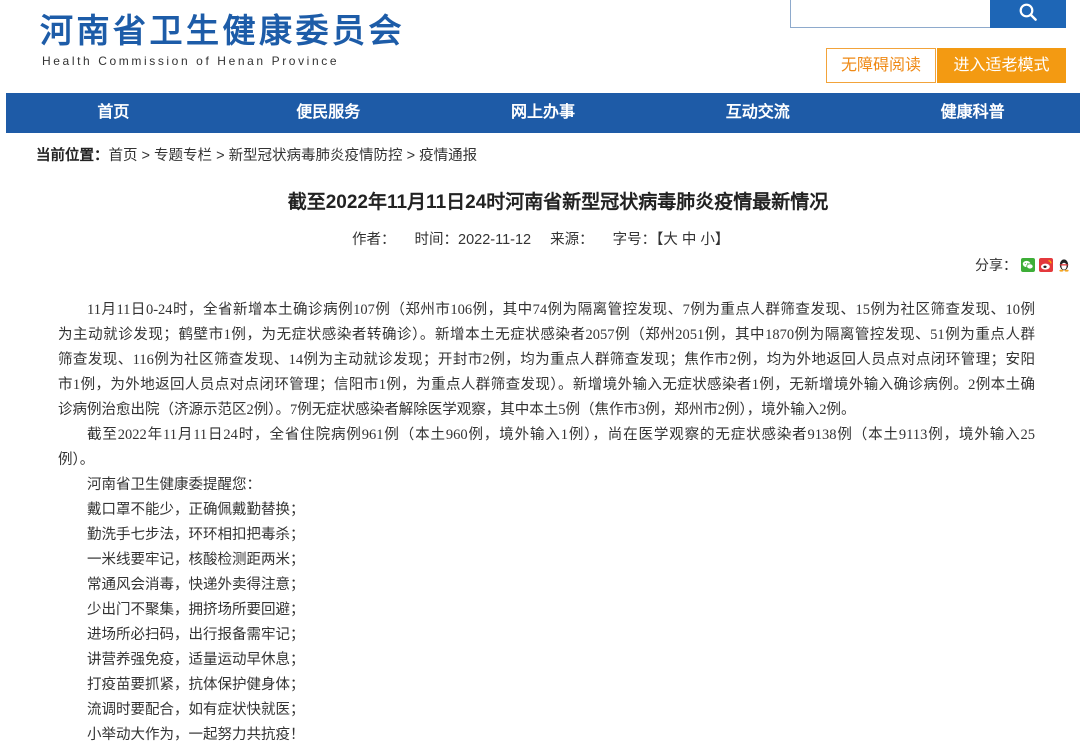  Describe the element at coordinates (1001, 65) in the screenshot. I see `elderly-mode-button: 进入适老模式` at that location.